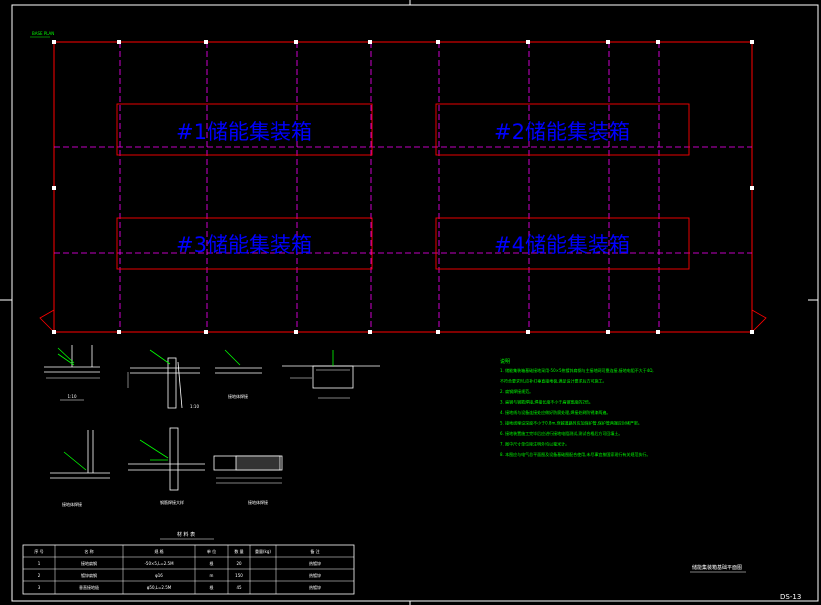 The image size is (821, 605). I want to click on detail-7-label: 接地体焊接, so click(258, 502).